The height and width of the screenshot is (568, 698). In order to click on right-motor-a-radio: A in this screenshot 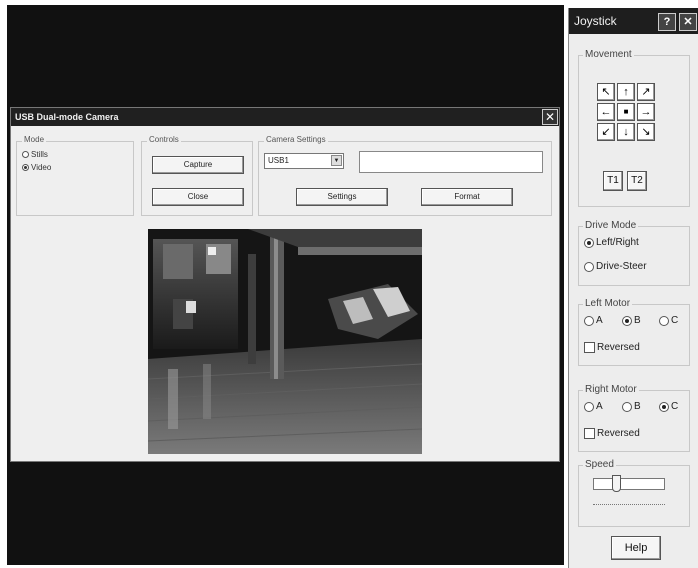, I will do `click(593, 406)`.